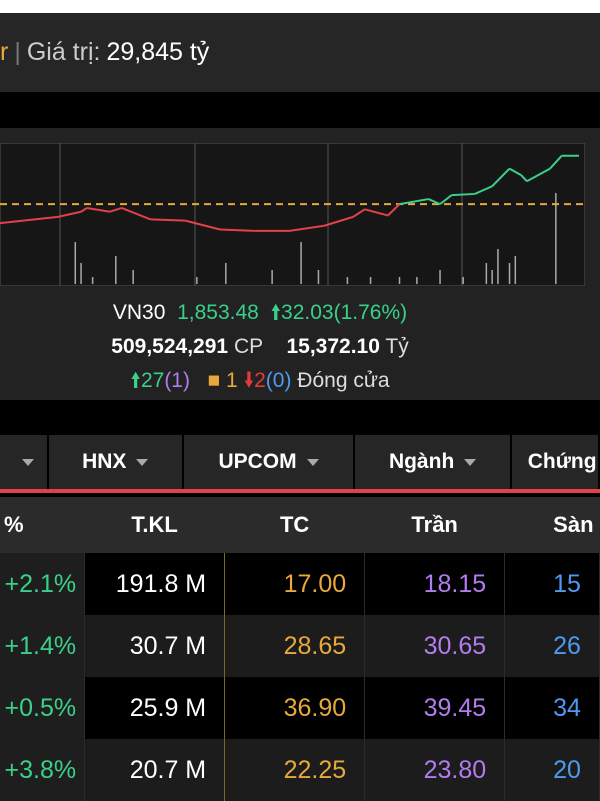  What do you see at coordinates (43, 770) in the screenshot?
I see `percent-change: +3.8%` at bounding box center [43, 770].